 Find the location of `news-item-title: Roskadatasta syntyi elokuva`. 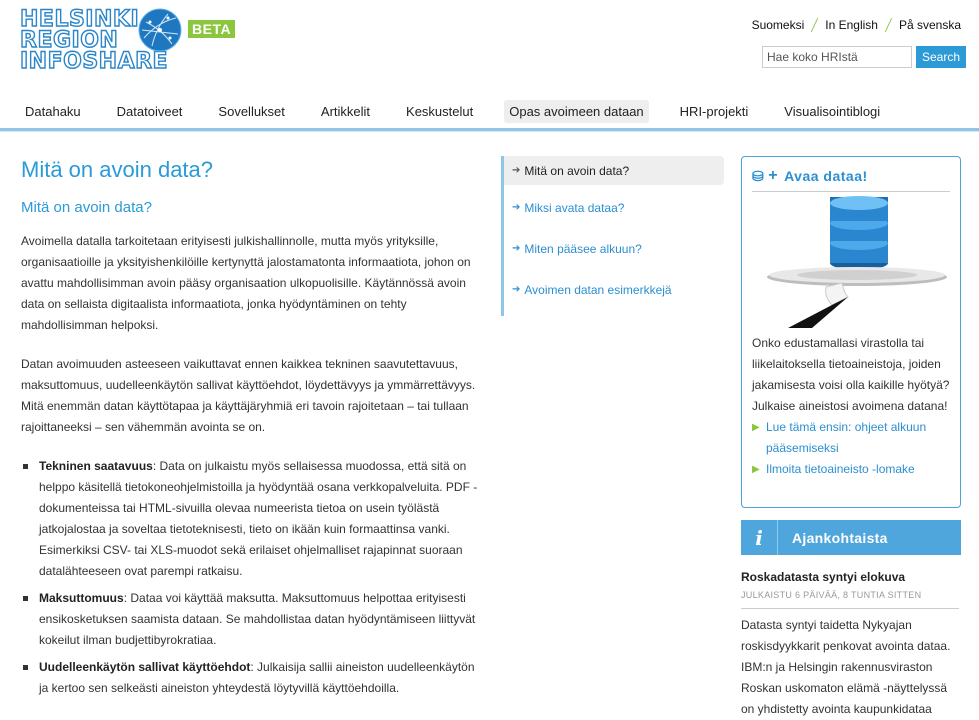

news-item-title: Roskadatasta syntyi elokuva is located at coordinates (823, 577).